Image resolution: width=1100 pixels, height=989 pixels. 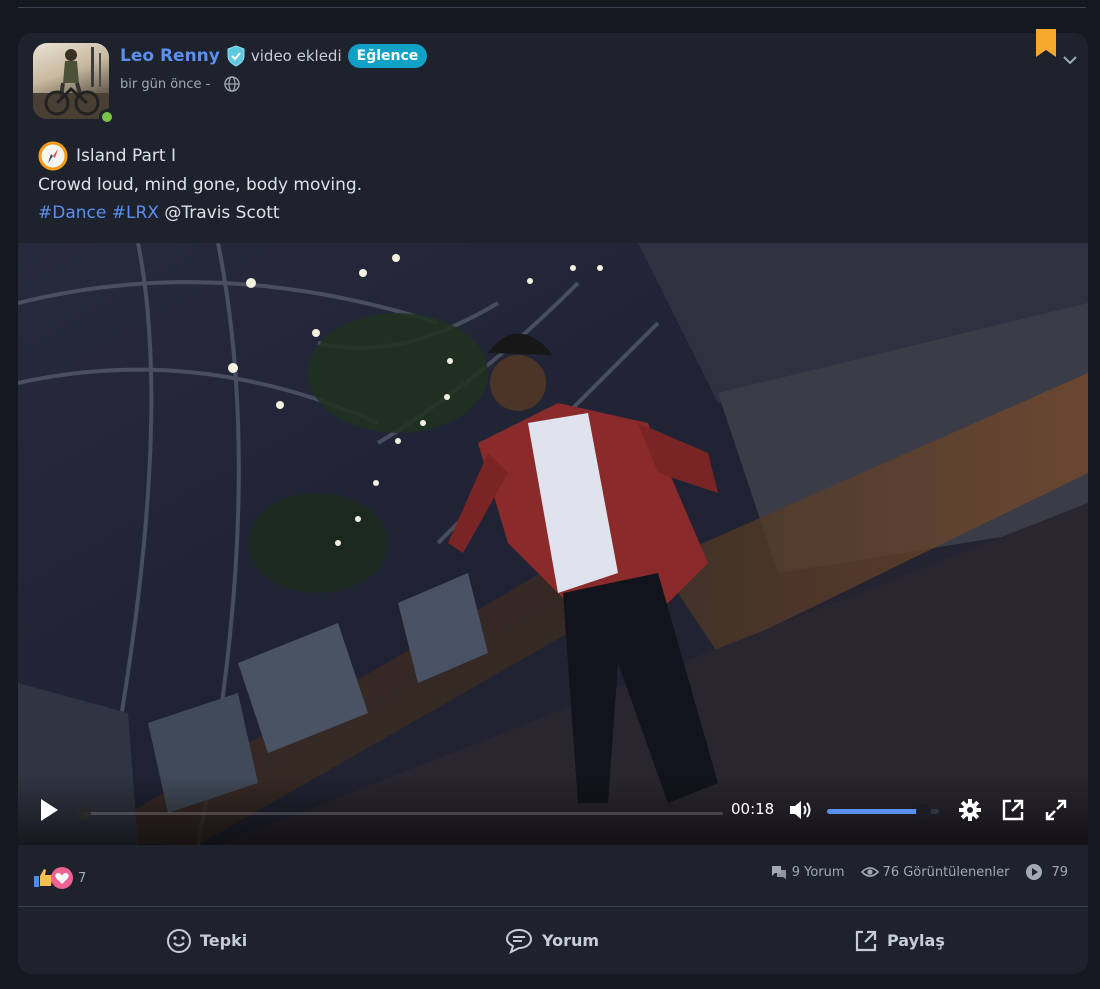 I want to click on smile-icon, so click(x=179, y=940).